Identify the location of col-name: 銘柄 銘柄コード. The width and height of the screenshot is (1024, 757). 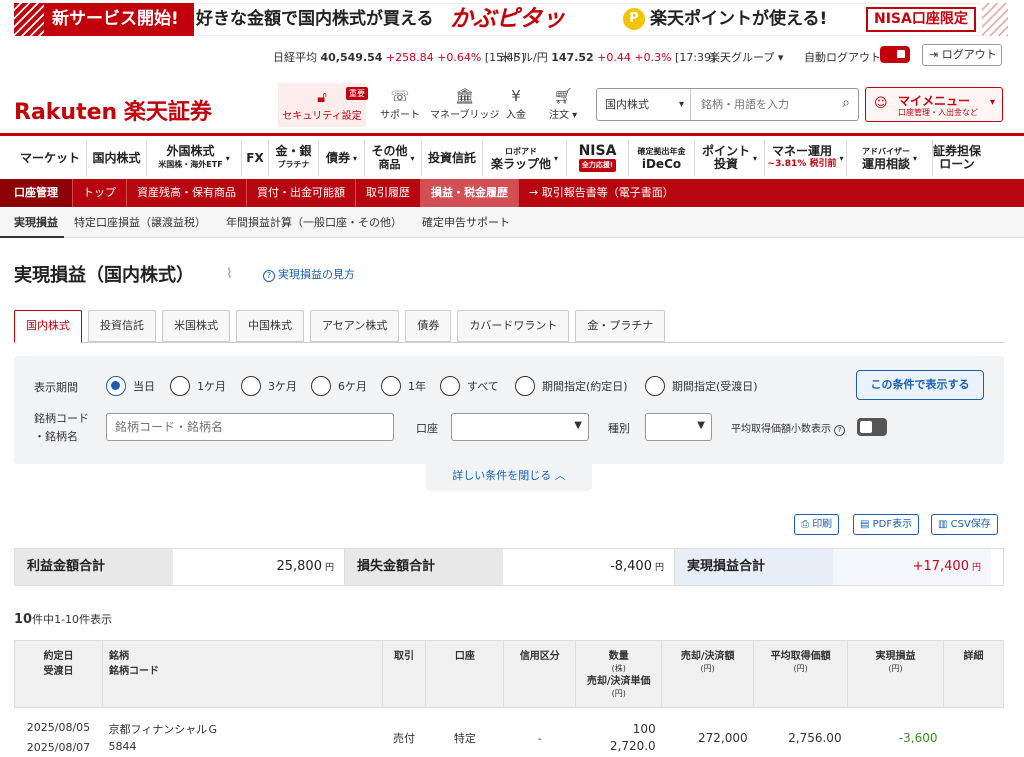
(242, 674).